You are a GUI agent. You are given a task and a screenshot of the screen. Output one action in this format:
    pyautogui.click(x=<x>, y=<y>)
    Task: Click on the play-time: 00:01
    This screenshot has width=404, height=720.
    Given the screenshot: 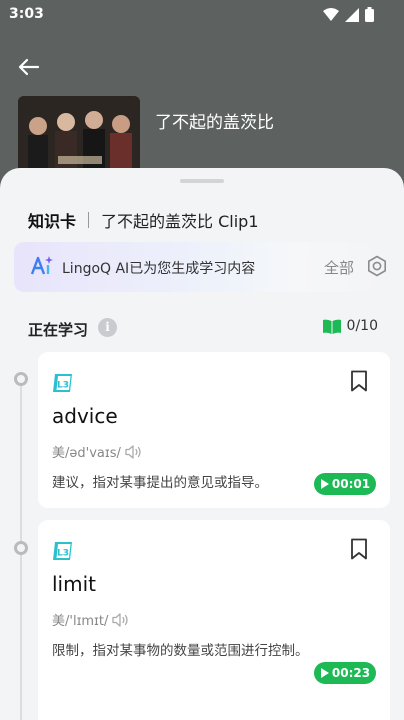 What is the action you would take?
    pyautogui.click(x=351, y=484)
    